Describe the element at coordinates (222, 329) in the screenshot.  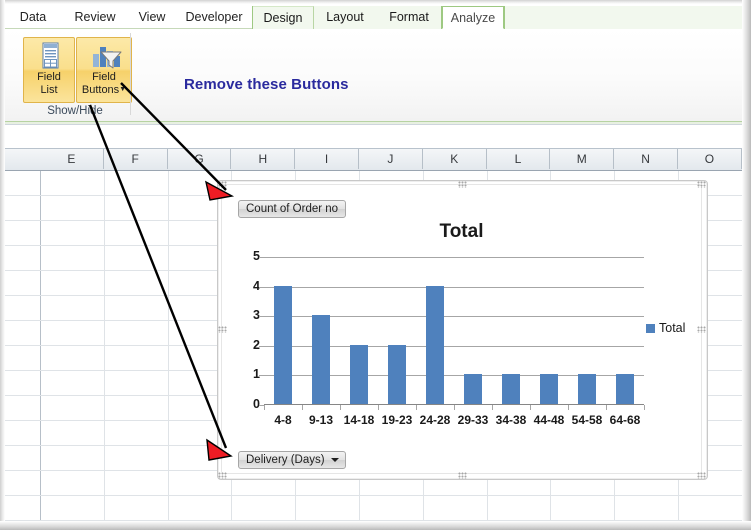
I see `chart-resize-handle-middle-left` at that location.